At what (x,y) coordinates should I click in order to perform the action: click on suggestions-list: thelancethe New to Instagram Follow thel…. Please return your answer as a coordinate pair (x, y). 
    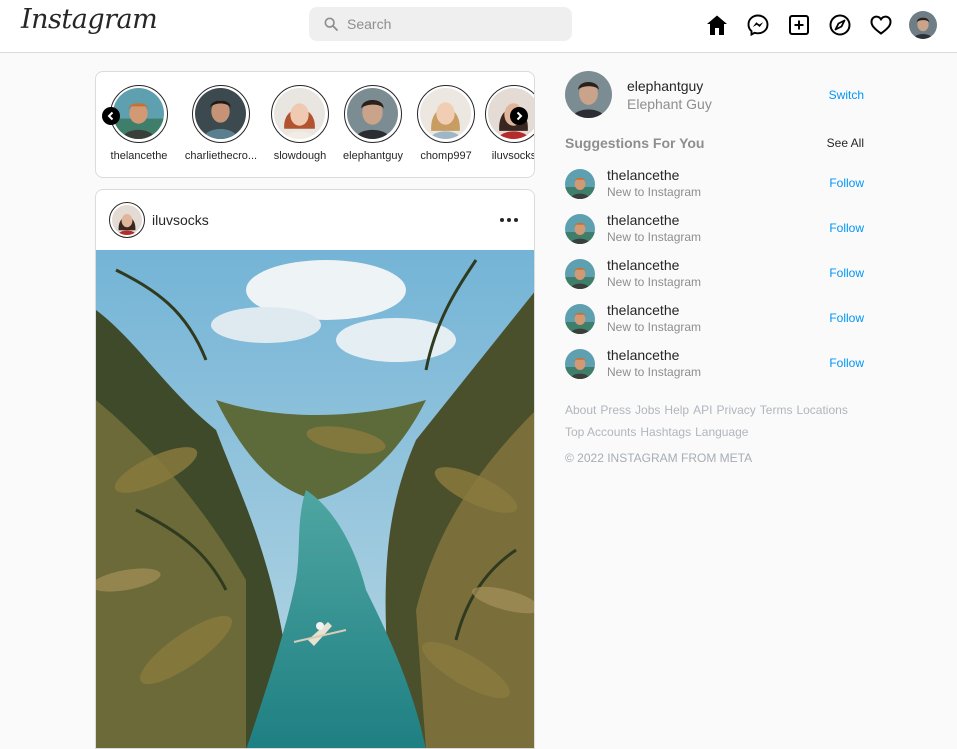
    Looking at the image, I should click on (715, 279).